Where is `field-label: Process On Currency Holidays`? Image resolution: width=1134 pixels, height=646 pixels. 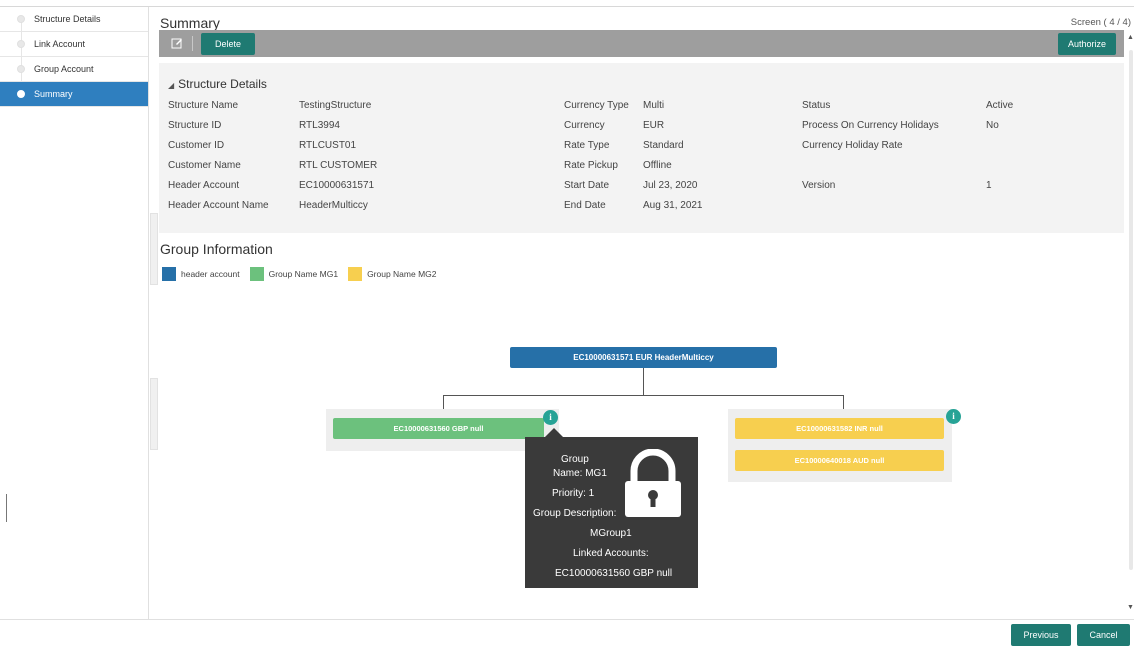
field-label: Process On Currency Holidays is located at coordinates (870, 125).